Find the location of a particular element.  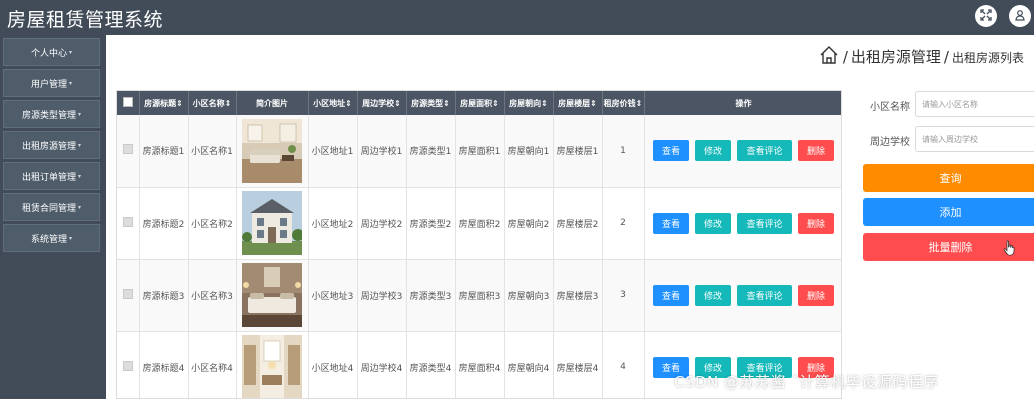

cell-title: 房源标题3 is located at coordinates (164, 295).